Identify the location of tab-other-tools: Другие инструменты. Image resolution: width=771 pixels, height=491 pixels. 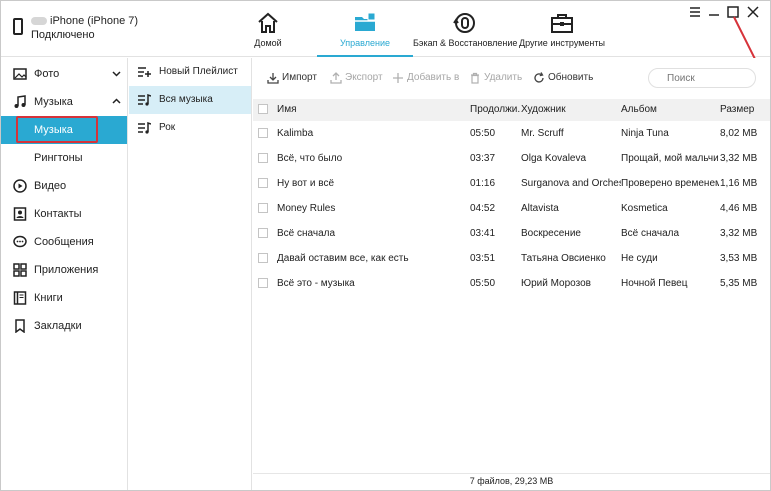
(562, 28).